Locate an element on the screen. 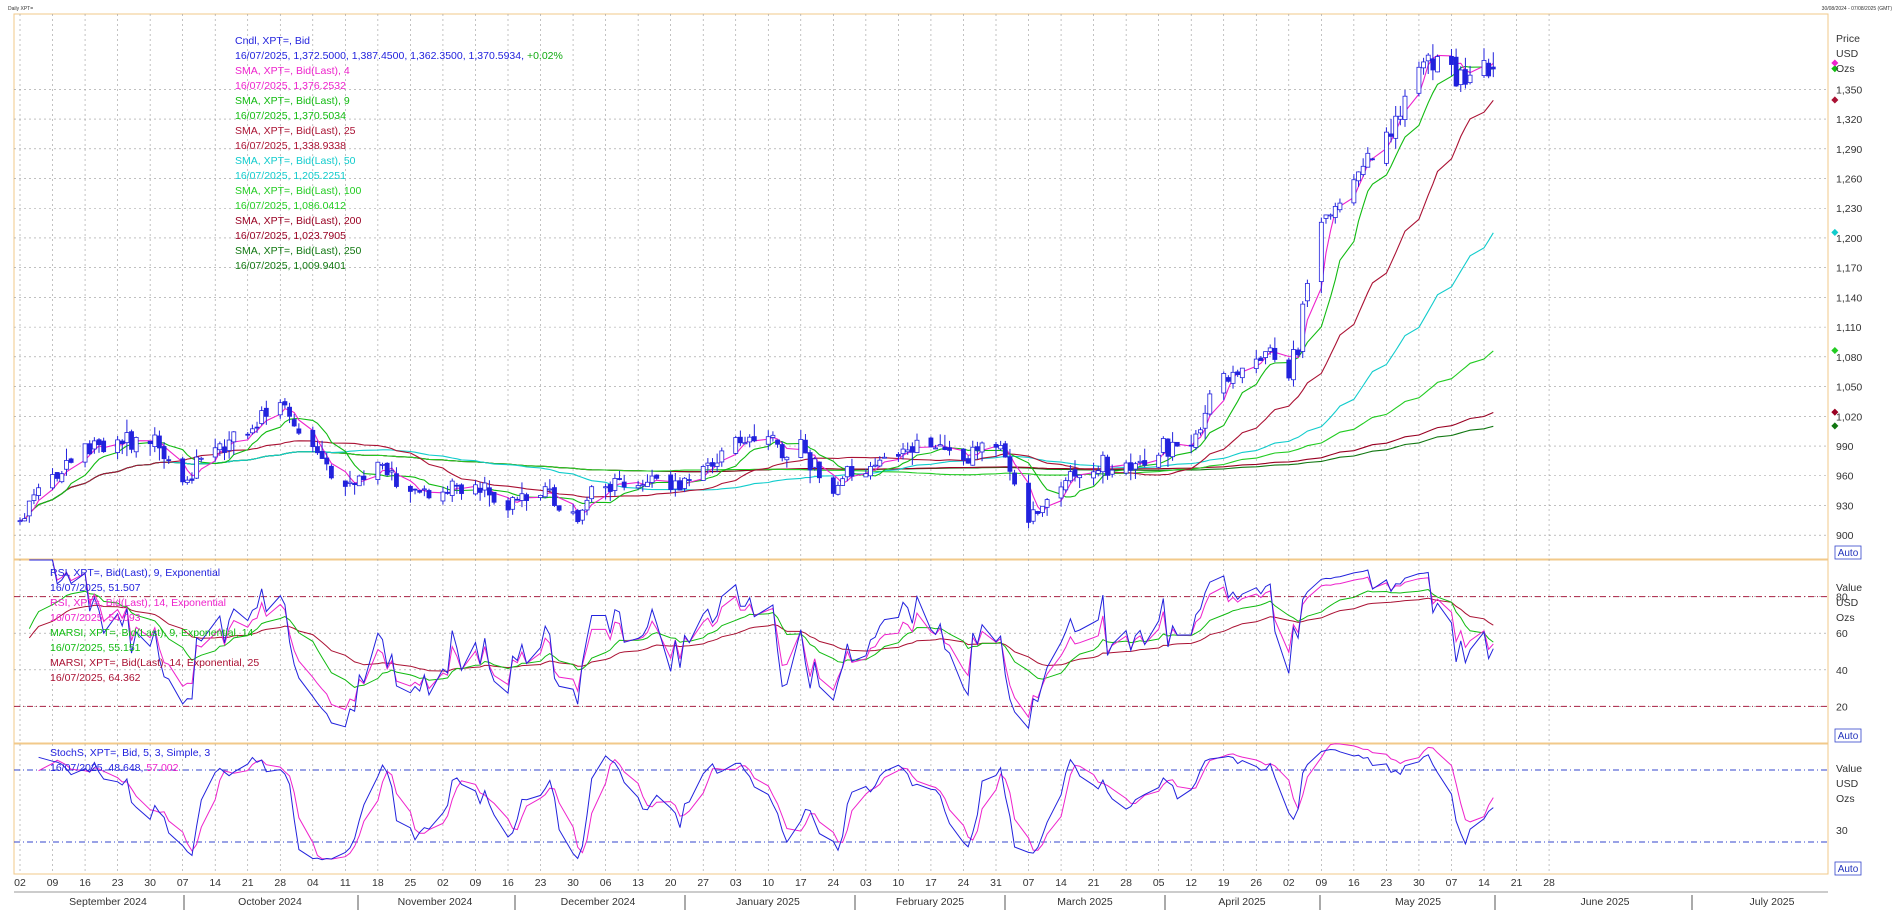  month-label: December 2024 is located at coordinates (598, 902).